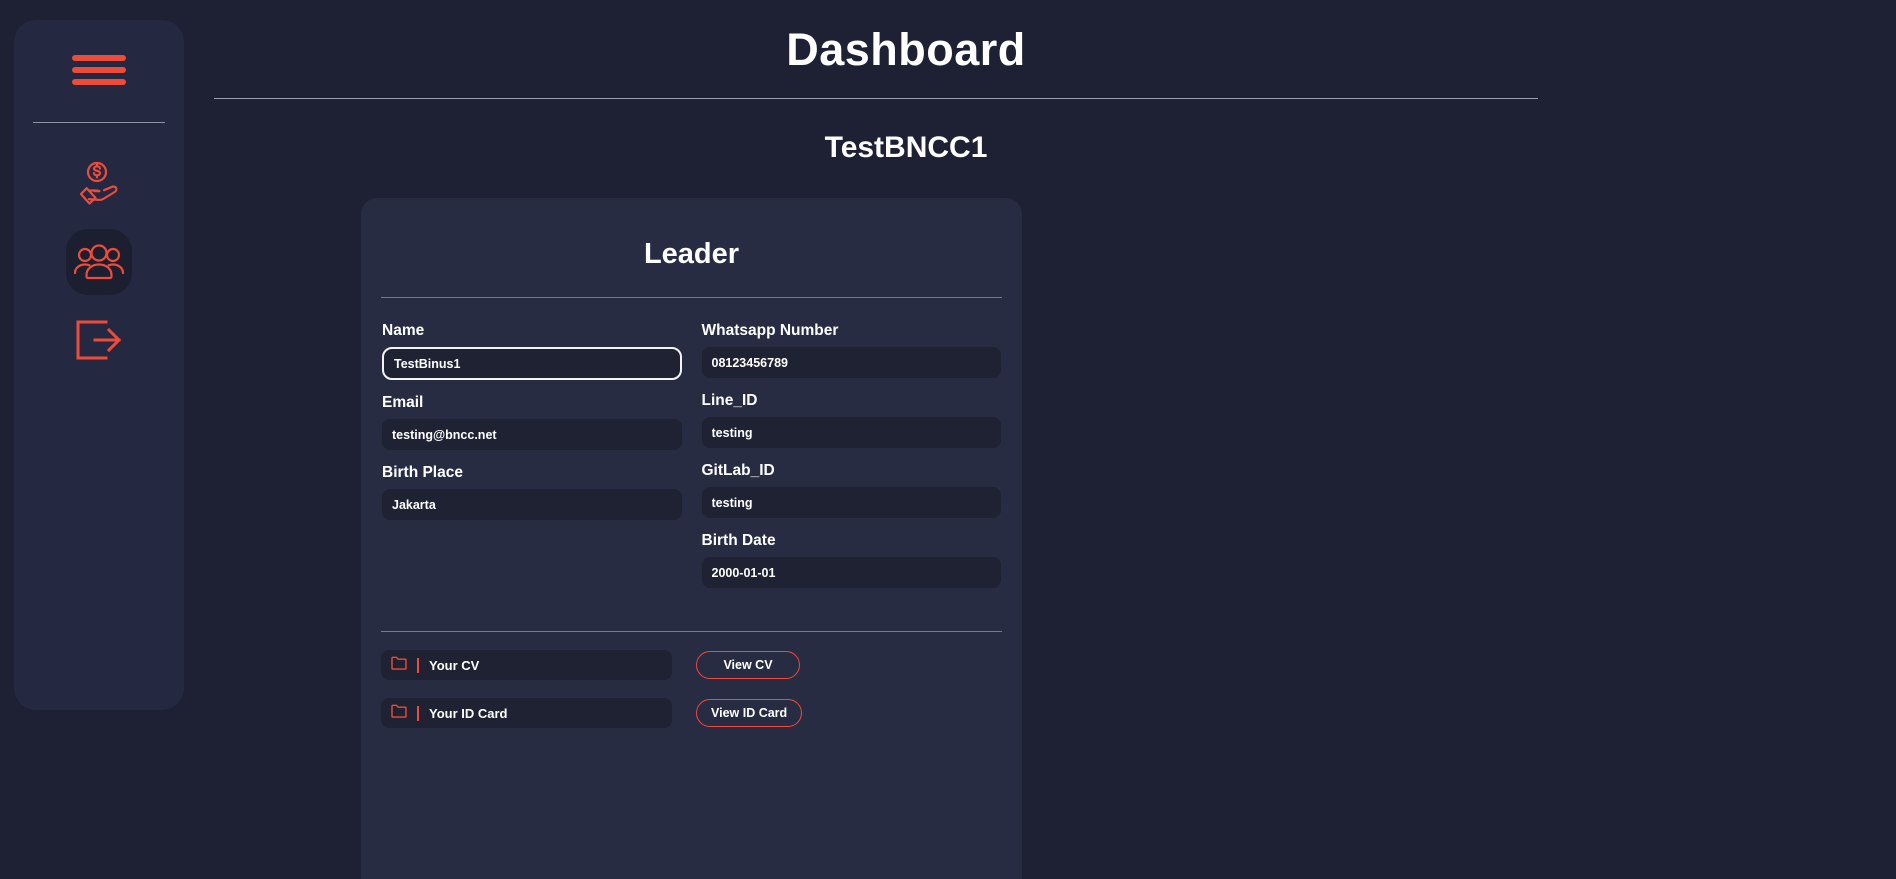 This screenshot has width=1896, height=879. What do you see at coordinates (526, 713) in the screenshot?
I see `id-card-file-box: Your ID Card` at bounding box center [526, 713].